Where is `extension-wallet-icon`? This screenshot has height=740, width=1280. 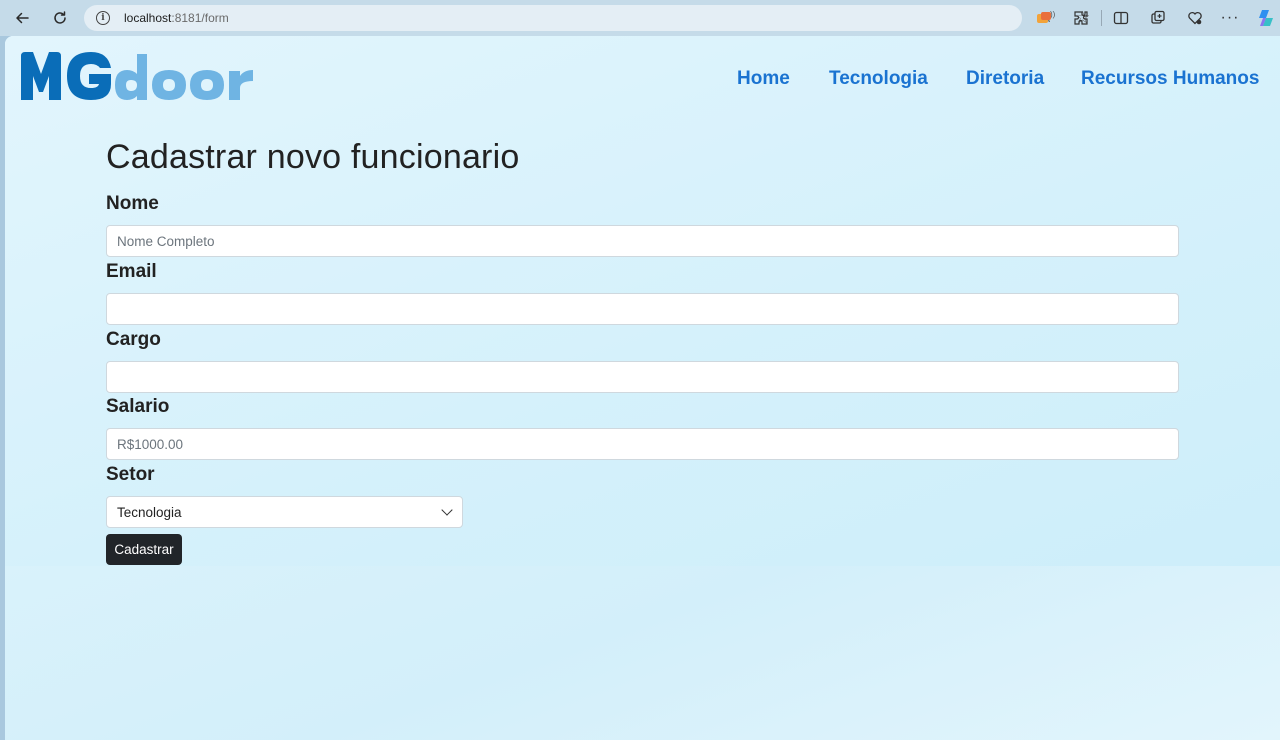
extension-wallet-icon is located at coordinates (1044, 18).